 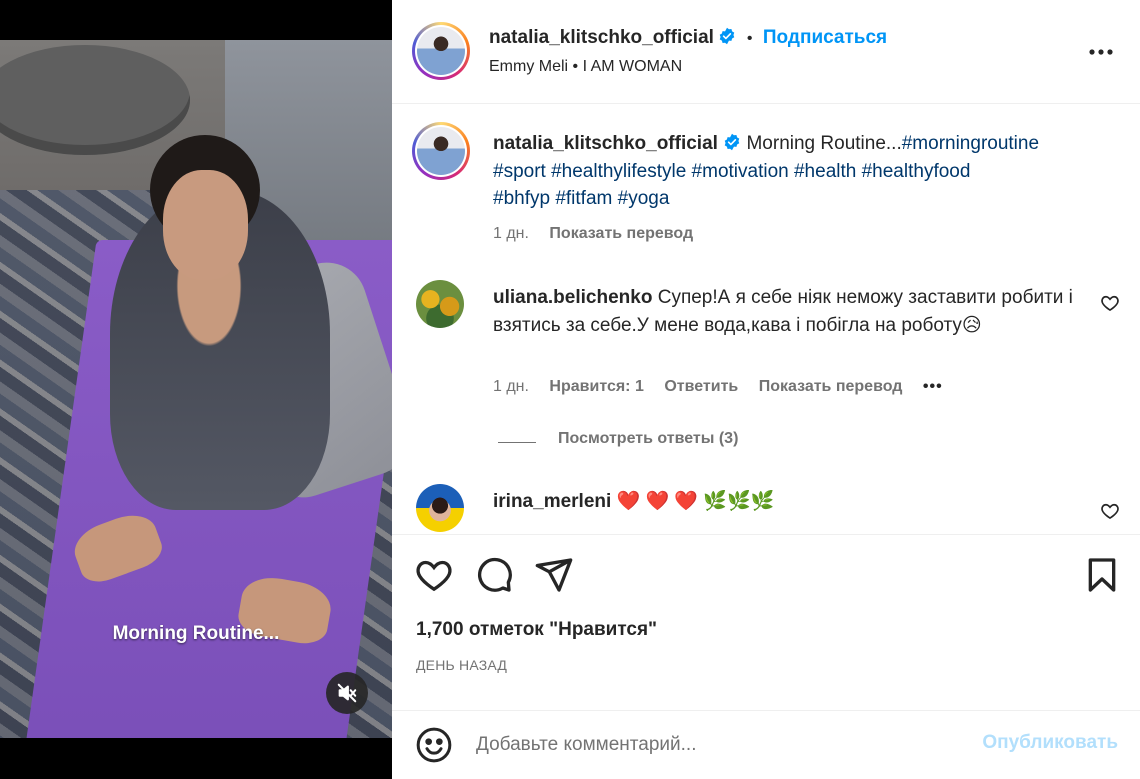 What do you see at coordinates (581, 198) in the screenshot?
I see `caption-hashtags-3: #bhfyp #fitfam #yoga` at bounding box center [581, 198].